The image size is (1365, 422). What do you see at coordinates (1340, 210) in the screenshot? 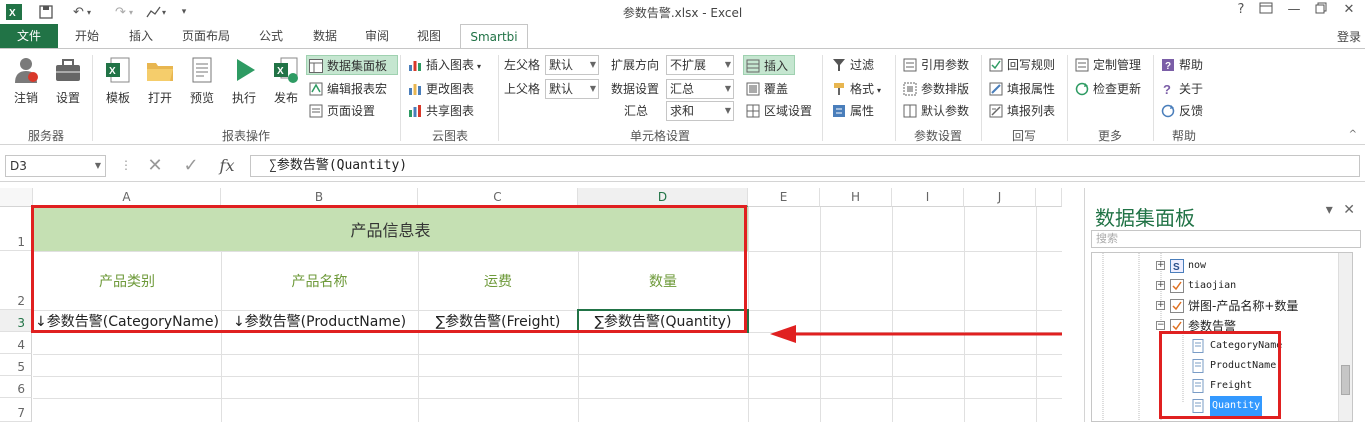
I see `panel-controls: ▾ ✕` at bounding box center [1340, 210].